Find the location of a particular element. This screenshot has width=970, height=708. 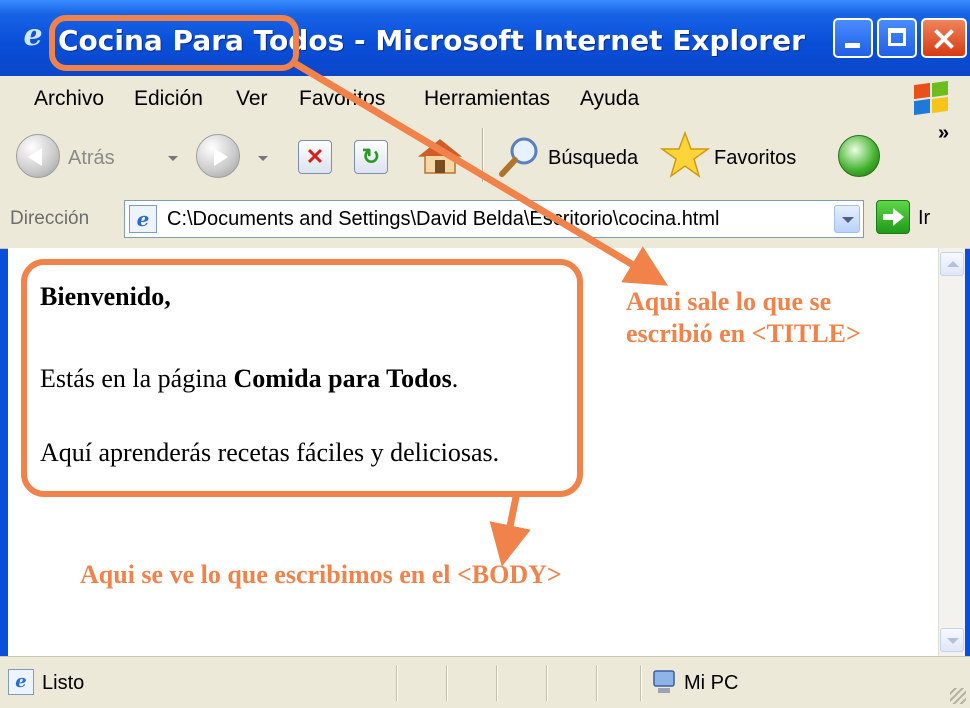

windows-logo-icon is located at coordinates (932, 98).